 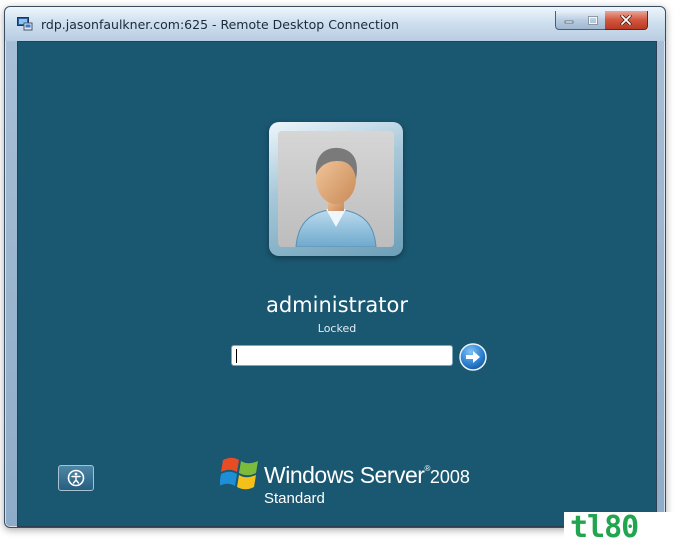 I want to click on minimize-button, so click(x=568, y=20).